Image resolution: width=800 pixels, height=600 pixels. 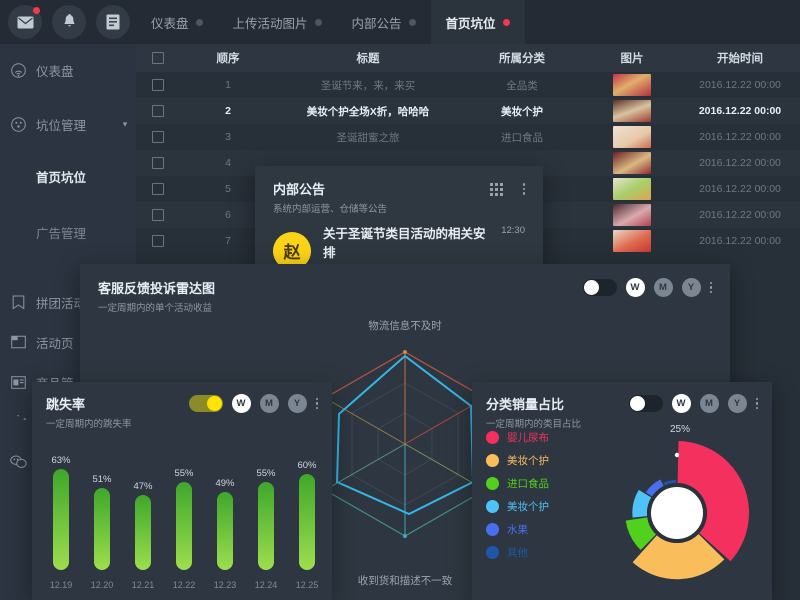 I want to click on sidebar-item-dashboard: 仪表盘, so click(x=68, y=70).